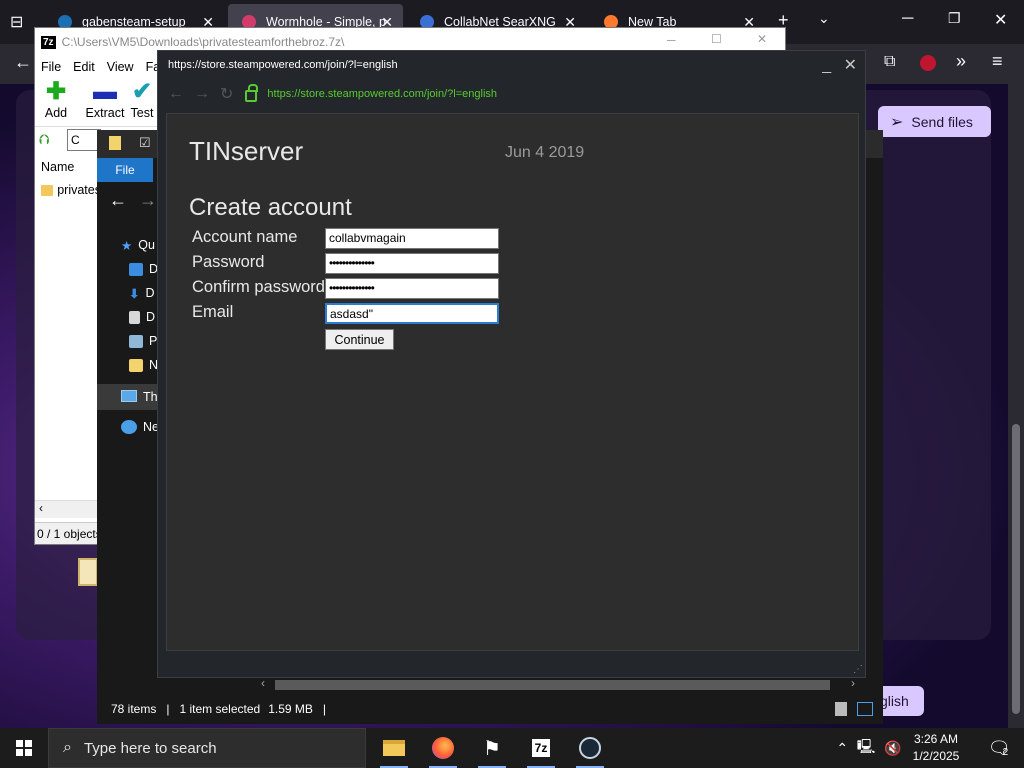 This screenshot has width=1024, height=768. I want to click on taskbar-7zip: 7z, so click(541, 748).